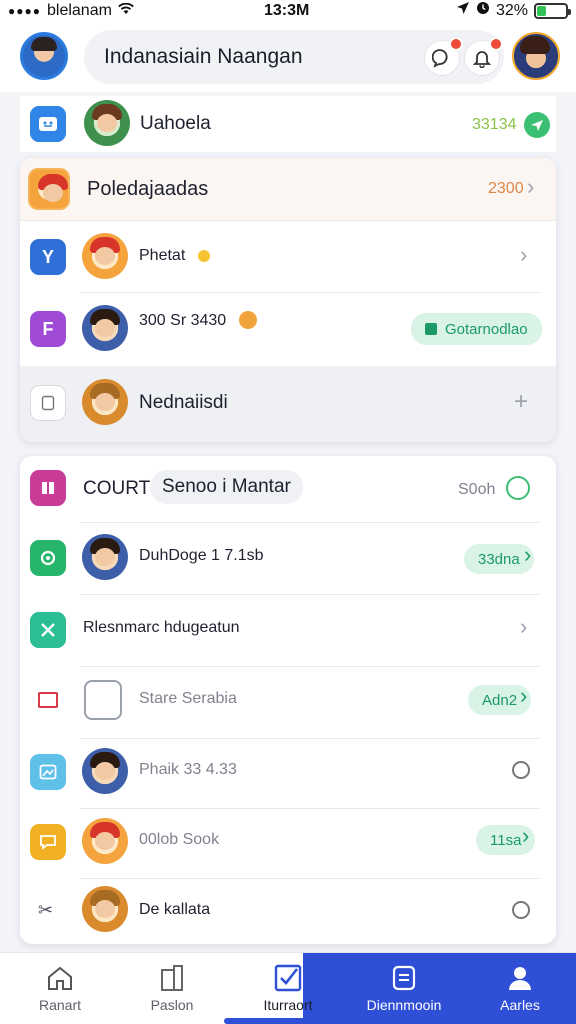  What do you see at coordinates (404, 1005) in the screenshot?
I see `tab-label: Diennmooin` at bounding box center [404, 1005].